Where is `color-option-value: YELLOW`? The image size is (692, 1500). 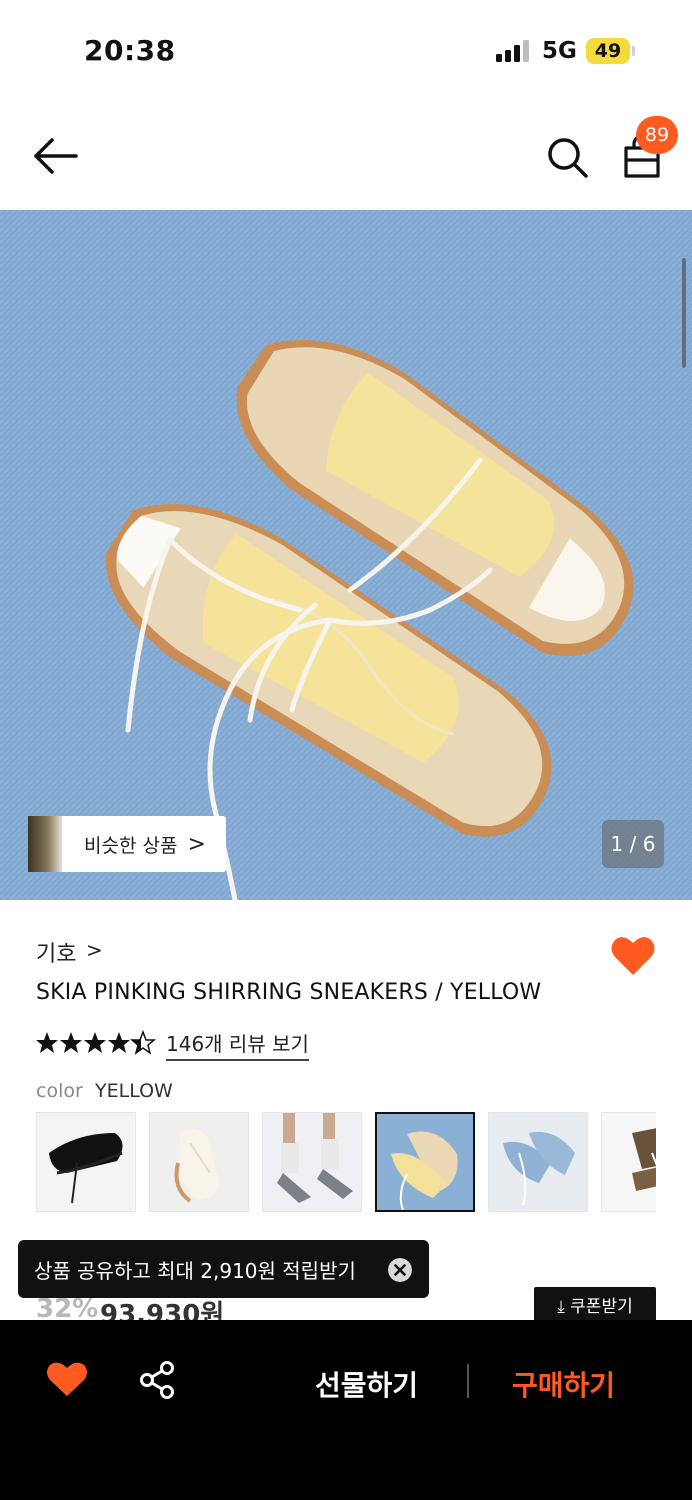
color-option-value: YELLOW is located at coordinates (134, 1091).